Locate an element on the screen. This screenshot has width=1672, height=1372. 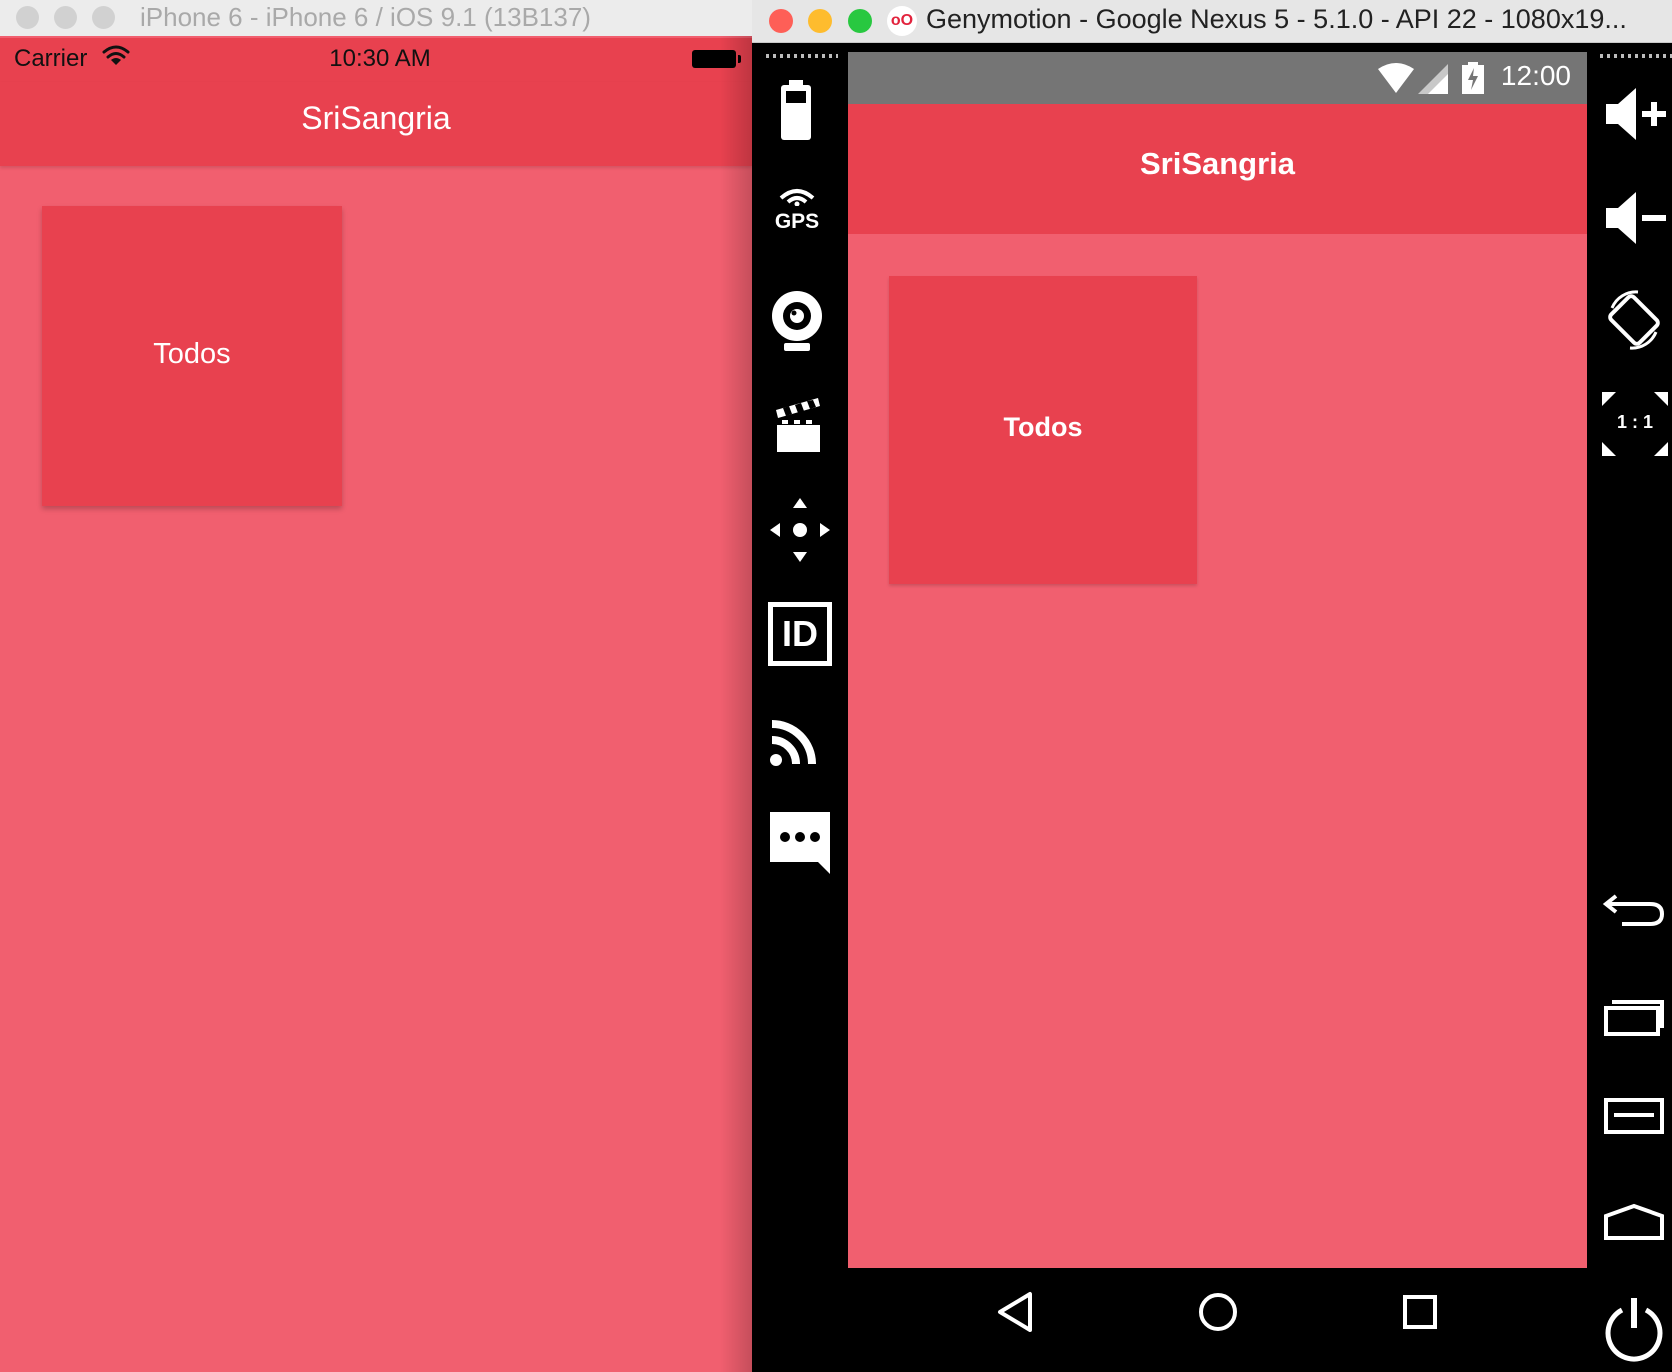
android-navigation-bar is located at coordinates (1217, 1320).